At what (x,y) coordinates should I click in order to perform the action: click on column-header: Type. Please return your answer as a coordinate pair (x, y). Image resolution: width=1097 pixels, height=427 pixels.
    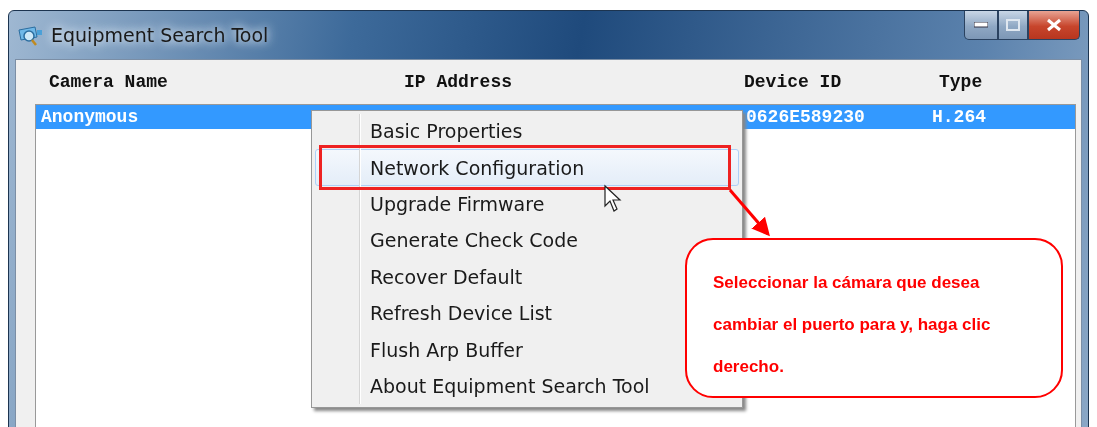
    Looking at the image, I should click on (961, 83).